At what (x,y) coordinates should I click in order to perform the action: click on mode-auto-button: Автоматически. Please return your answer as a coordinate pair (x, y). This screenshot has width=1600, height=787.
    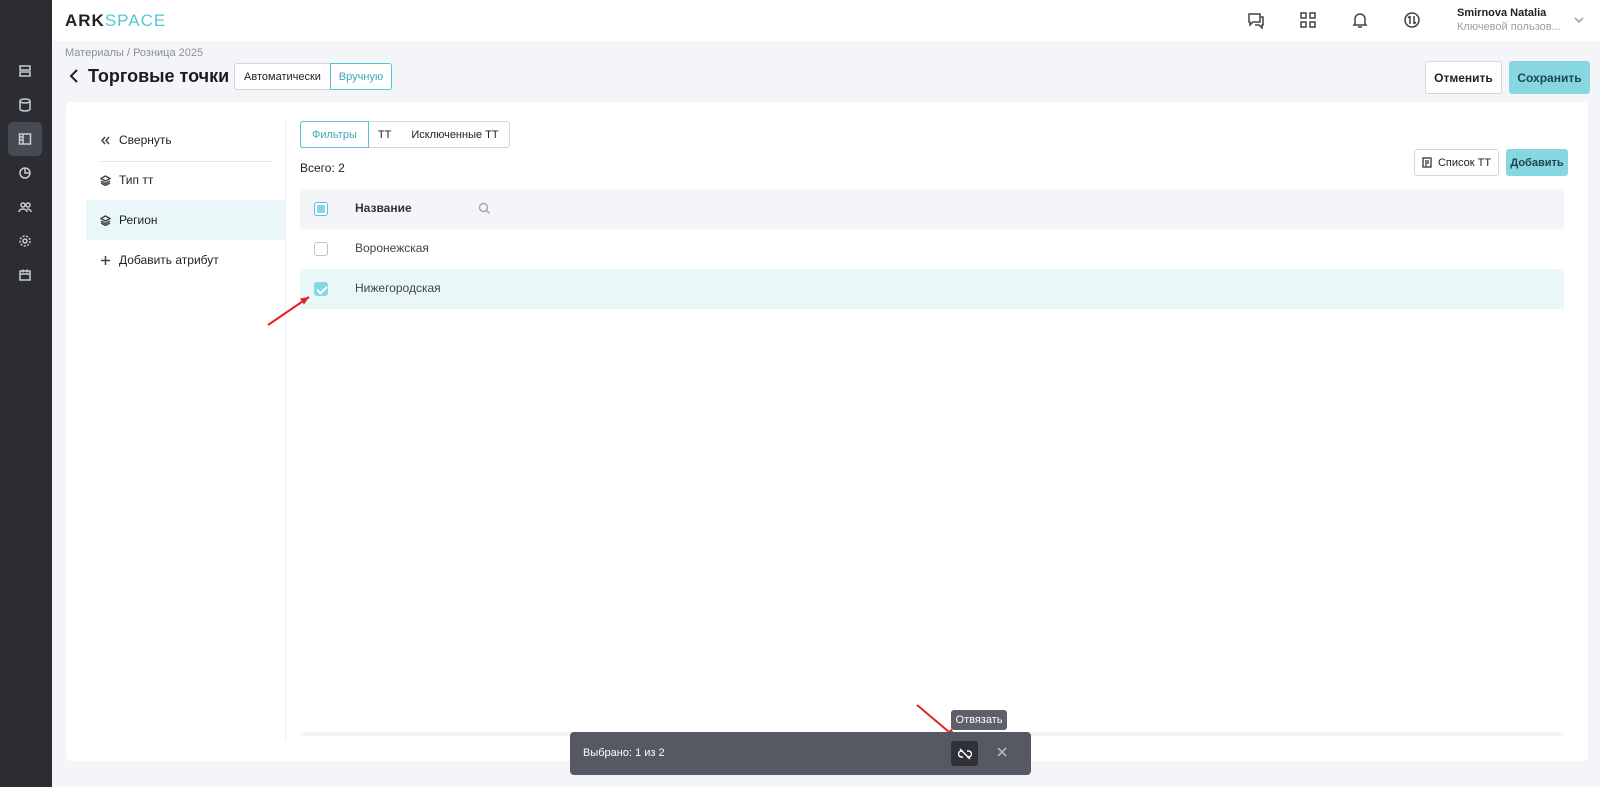
    Looking at the image, I should click on (282, 76).